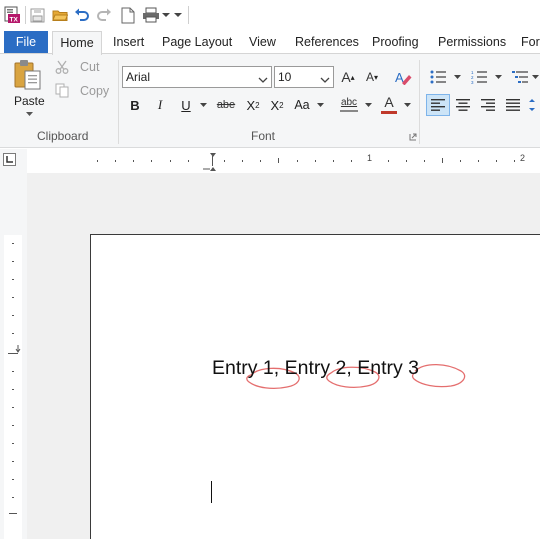  What do you see at coordinates (277, 105) in the screenshot?
I see `superscript-button: X2` at bounding box center [277, 105].